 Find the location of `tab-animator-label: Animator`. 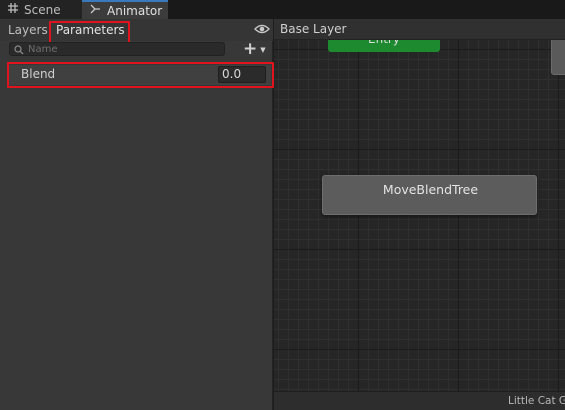

tab-animator-label: Animator is located at coordinates (135, 10).